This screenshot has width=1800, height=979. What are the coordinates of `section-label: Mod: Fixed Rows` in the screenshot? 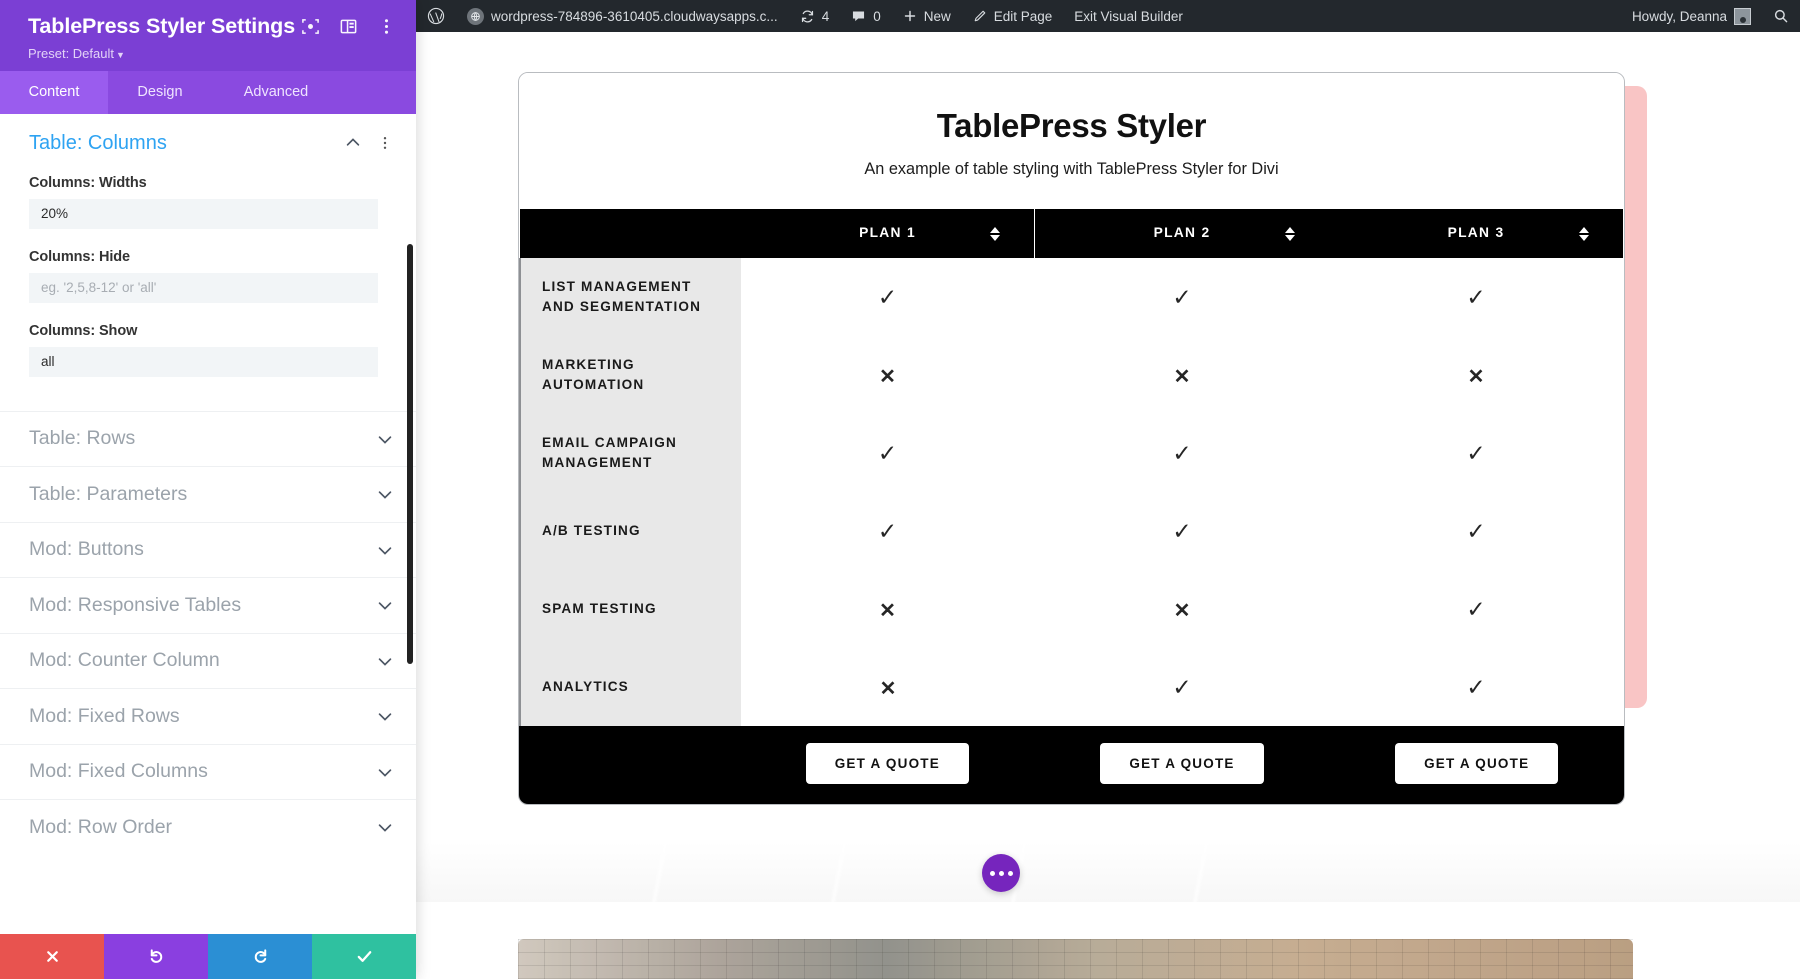 It's located at (104, 715).